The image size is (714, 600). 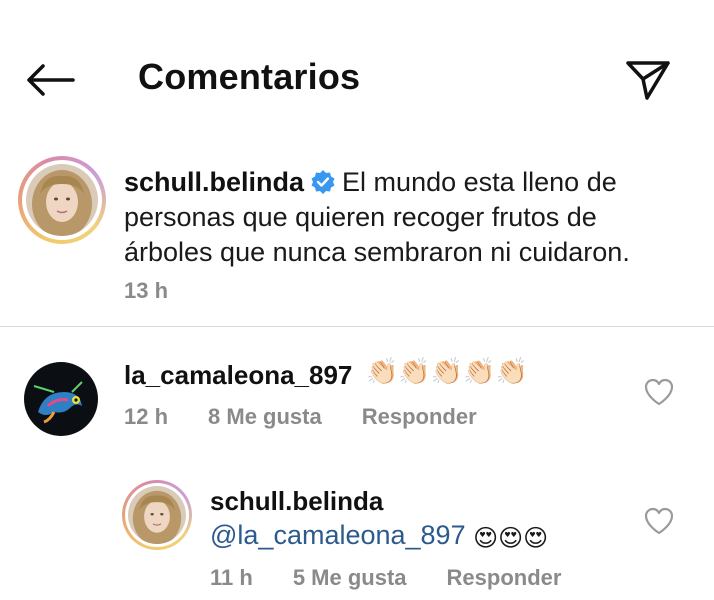 I want to click on comment-meta: 12 h 8 Me gusta Responder, so click(x=320, y=417).